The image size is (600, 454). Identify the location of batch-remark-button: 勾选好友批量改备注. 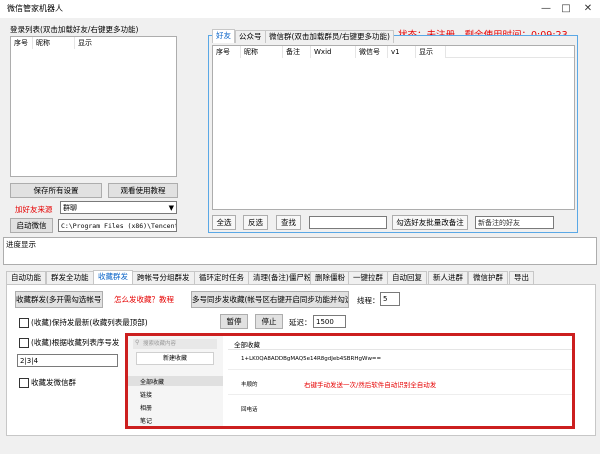
(430, 222).